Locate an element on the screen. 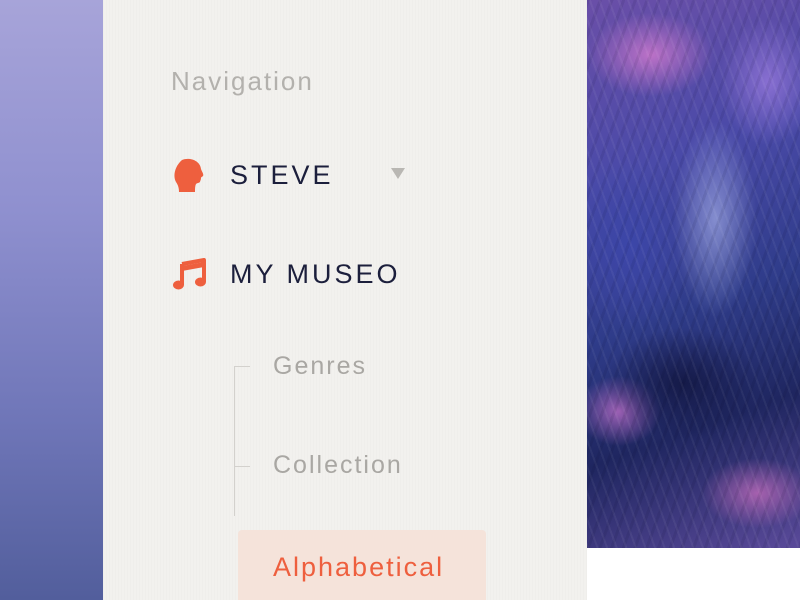 The image size is (800, 600). nav-item-user: STEVE is located at coordinates (293, 175).